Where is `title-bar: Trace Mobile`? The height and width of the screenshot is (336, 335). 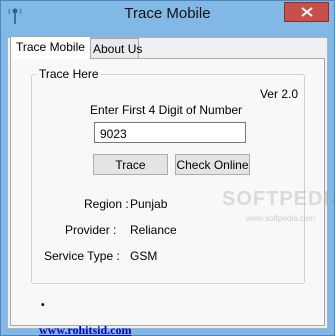
title-bar: Trace Mobile is located at coordinates (167, 16).